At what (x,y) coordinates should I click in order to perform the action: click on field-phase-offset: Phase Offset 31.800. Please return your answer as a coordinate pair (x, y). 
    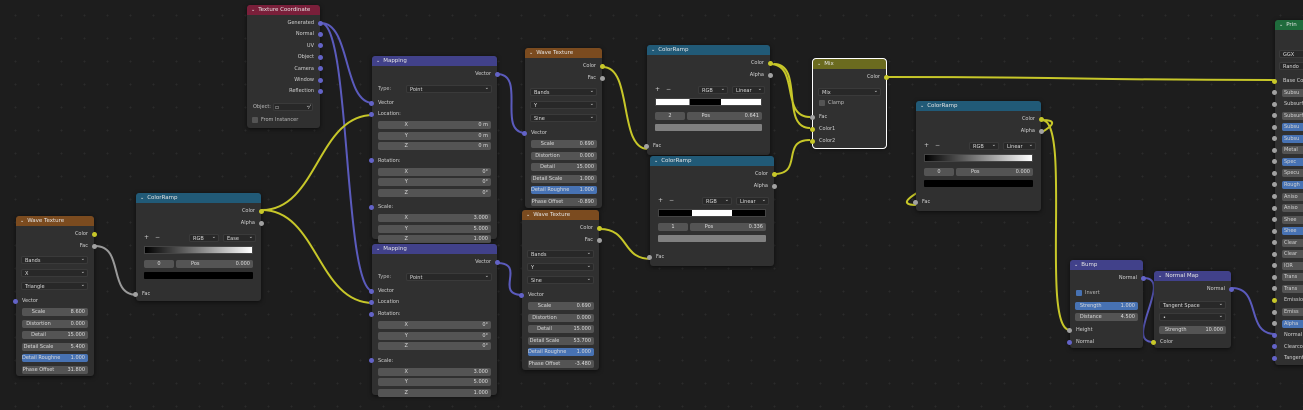
    Looking at the image, I should click on (55, 370).